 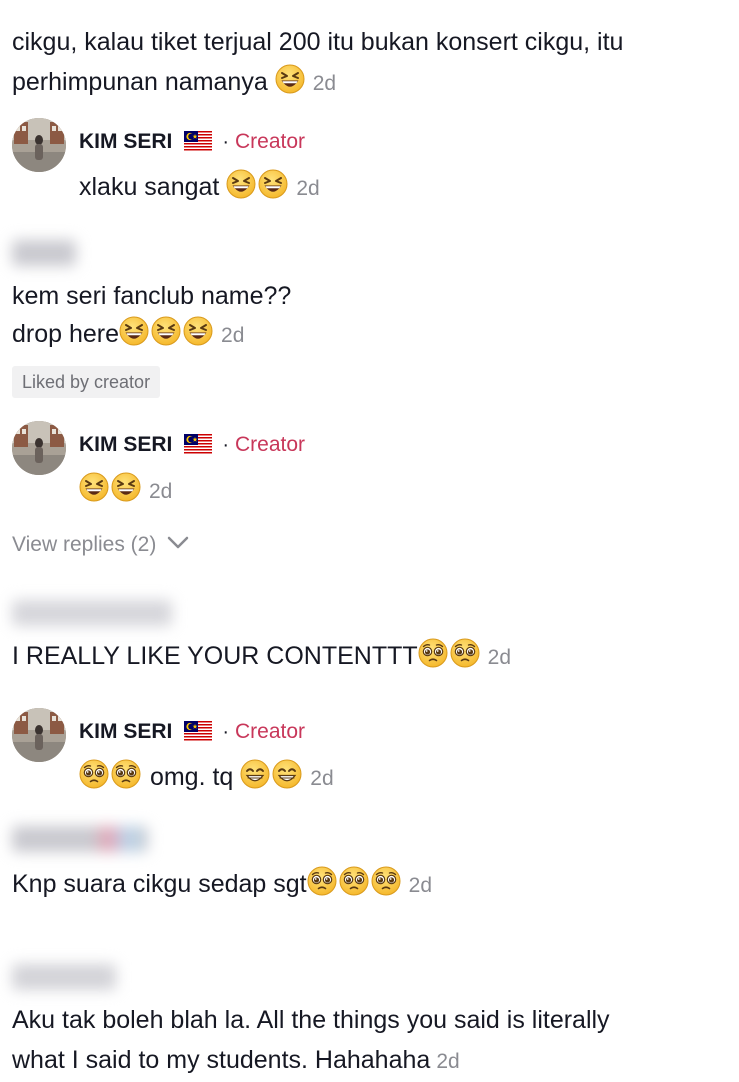 I want to click on comment-2-line-2: drop here 2d, so click(x=128, y=335).